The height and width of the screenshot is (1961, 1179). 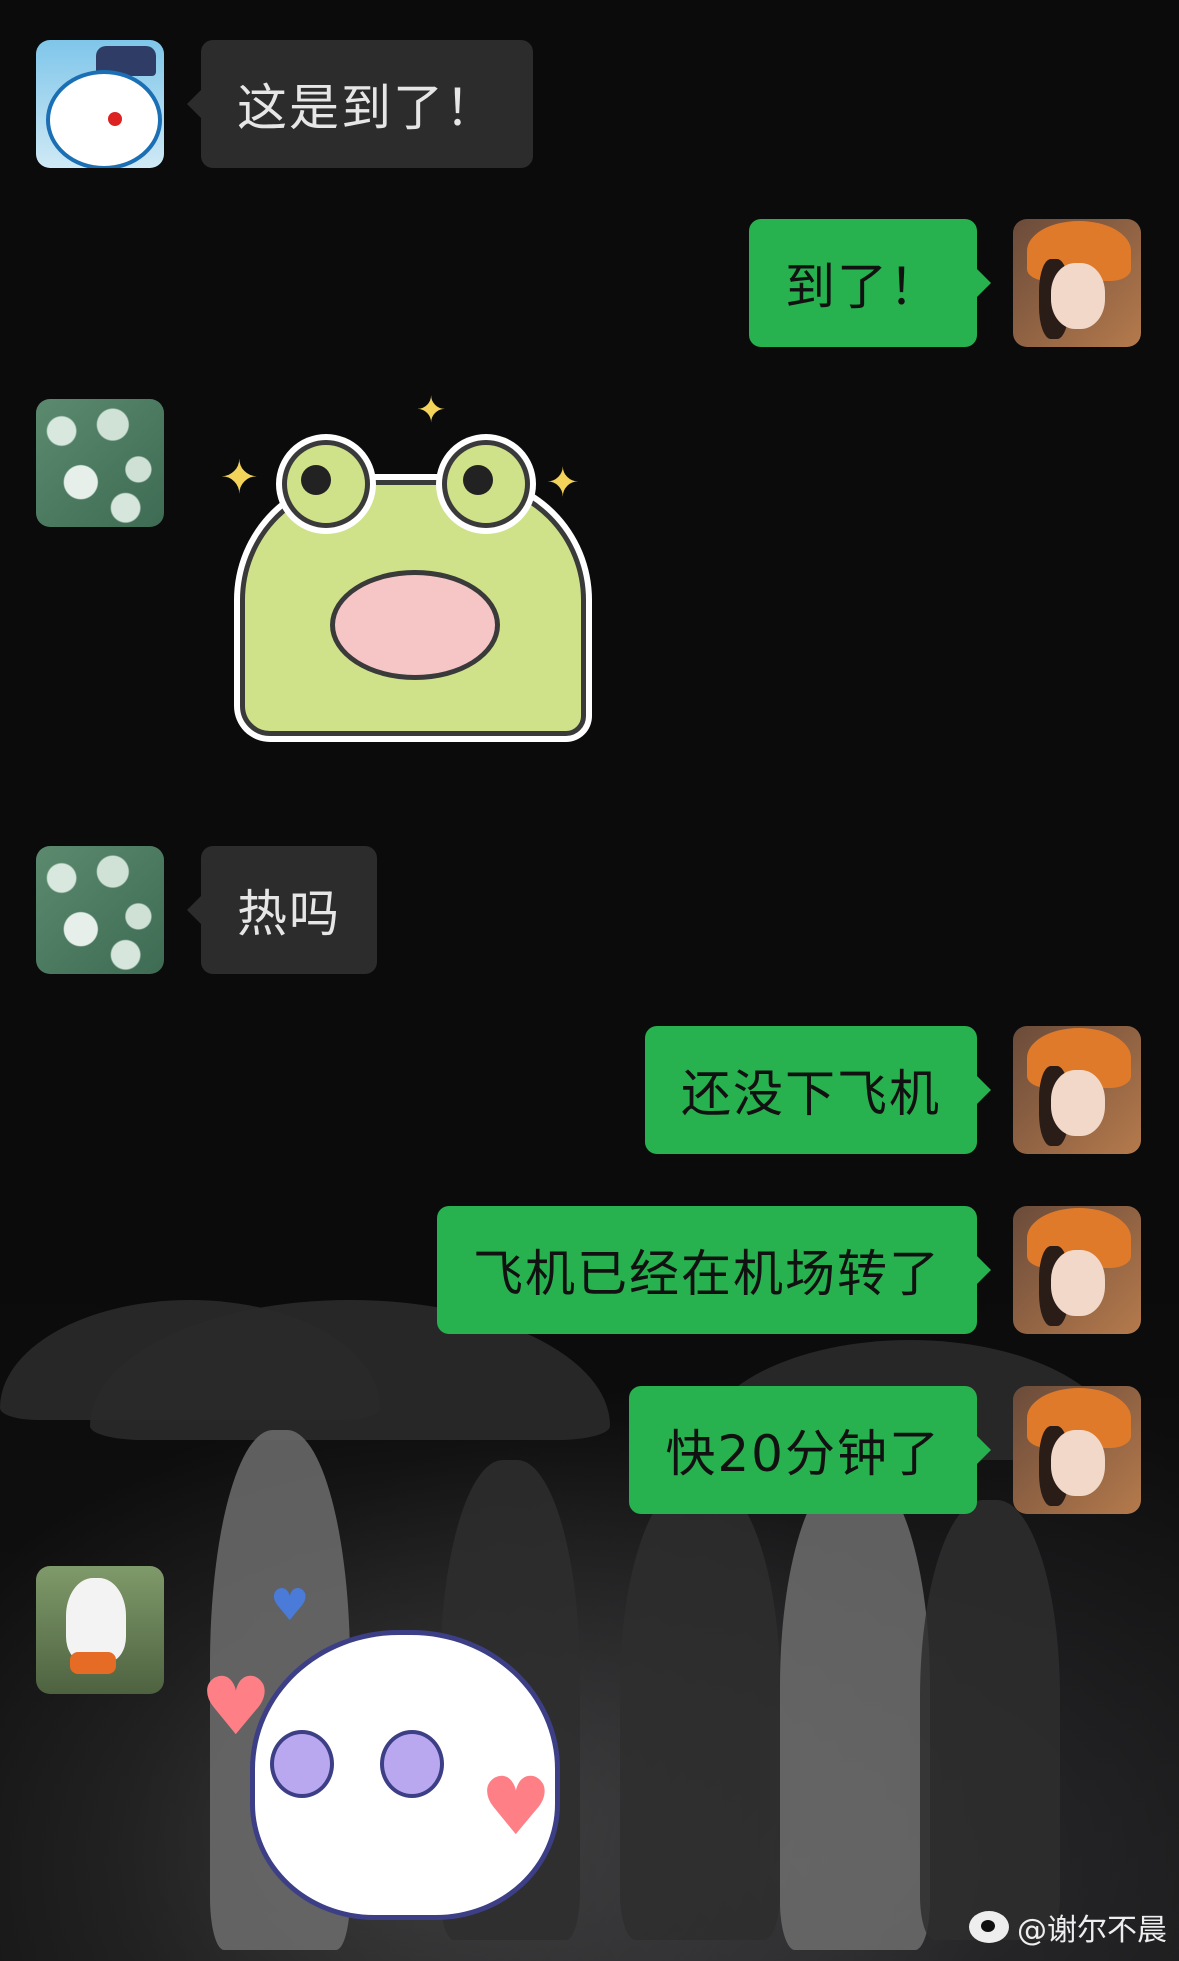 What do you see at coordinates (289, 914) in the screenshot?
I see `message-text: 热吗` at bounding box center [289, 914].